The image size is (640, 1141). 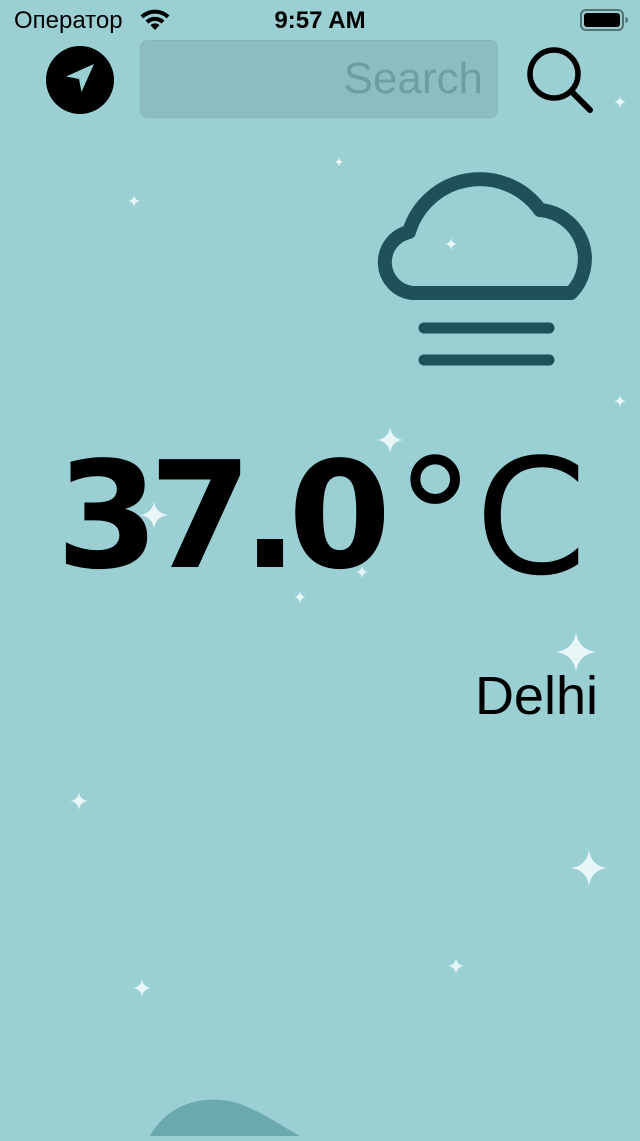 I want to click on magnifier-icon, so click(x=560, y=83).